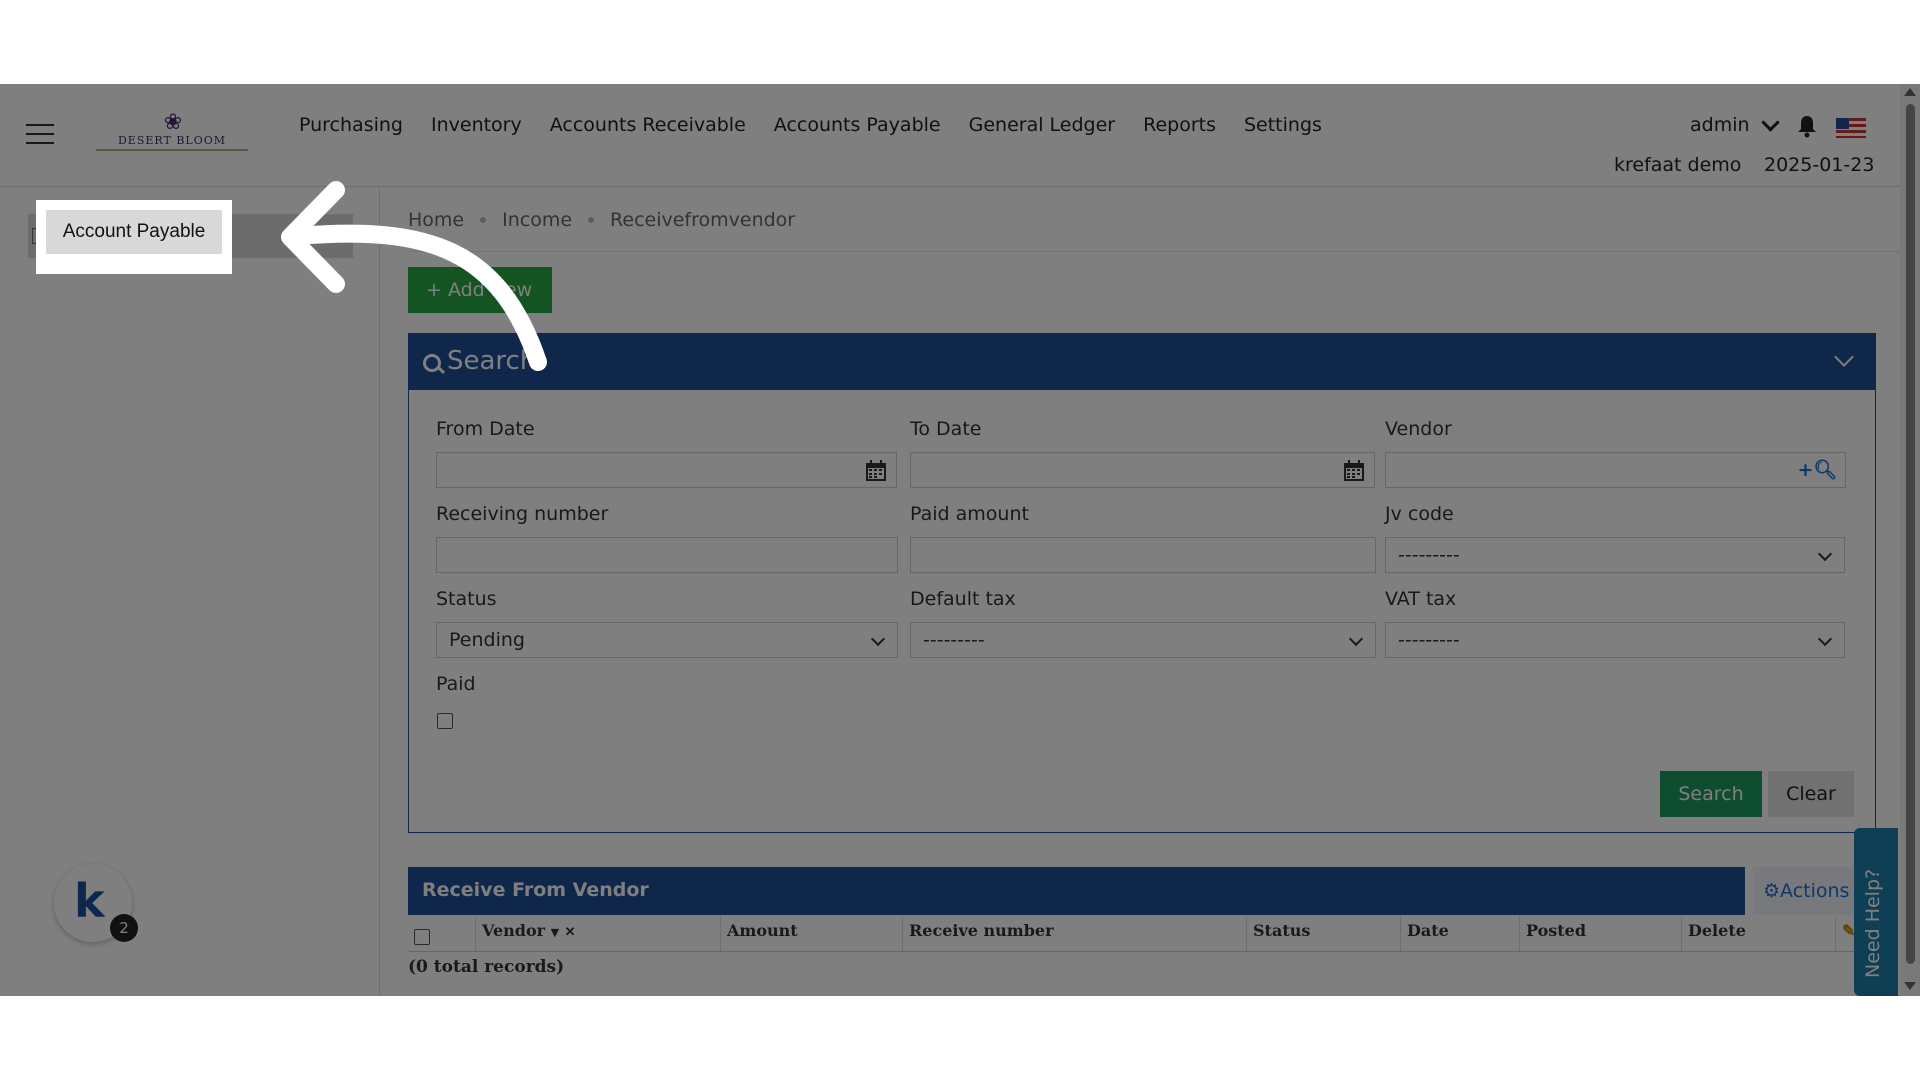 The width and height of the screenshot is (1920, 1080). I want to click on k-logo-icon: k, so click(89, 901).